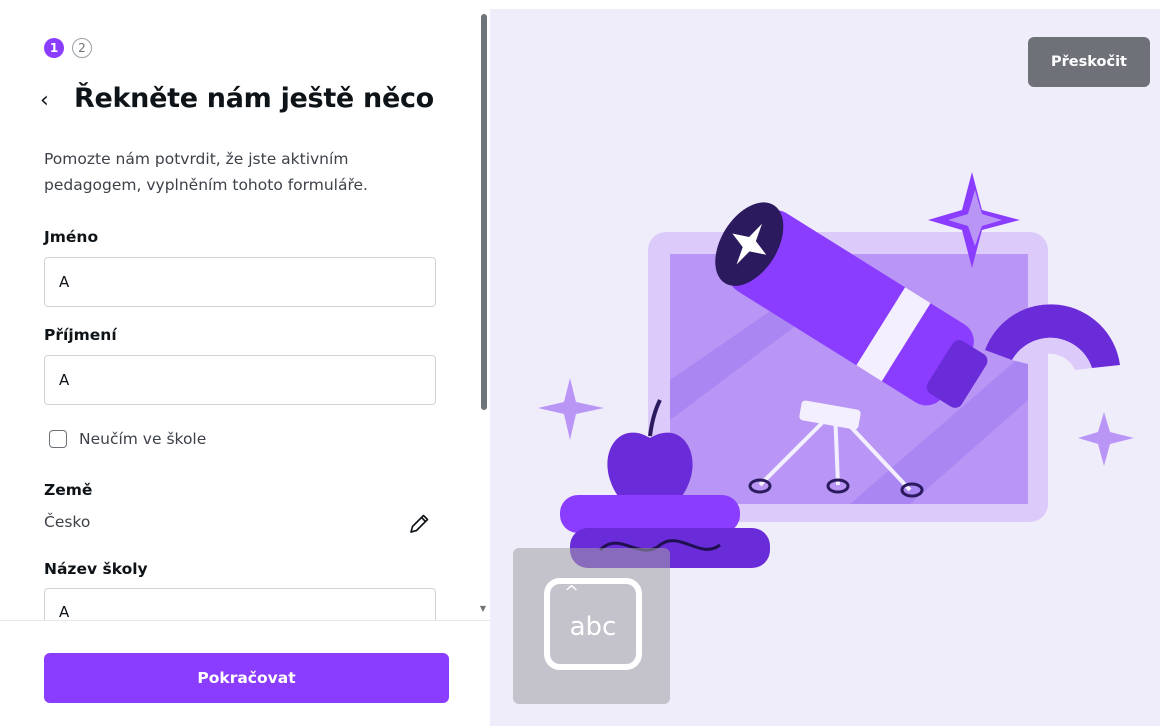 This screenshot has width=1170, height=727. I want to click on last-name-input: A, so click(240, 380).